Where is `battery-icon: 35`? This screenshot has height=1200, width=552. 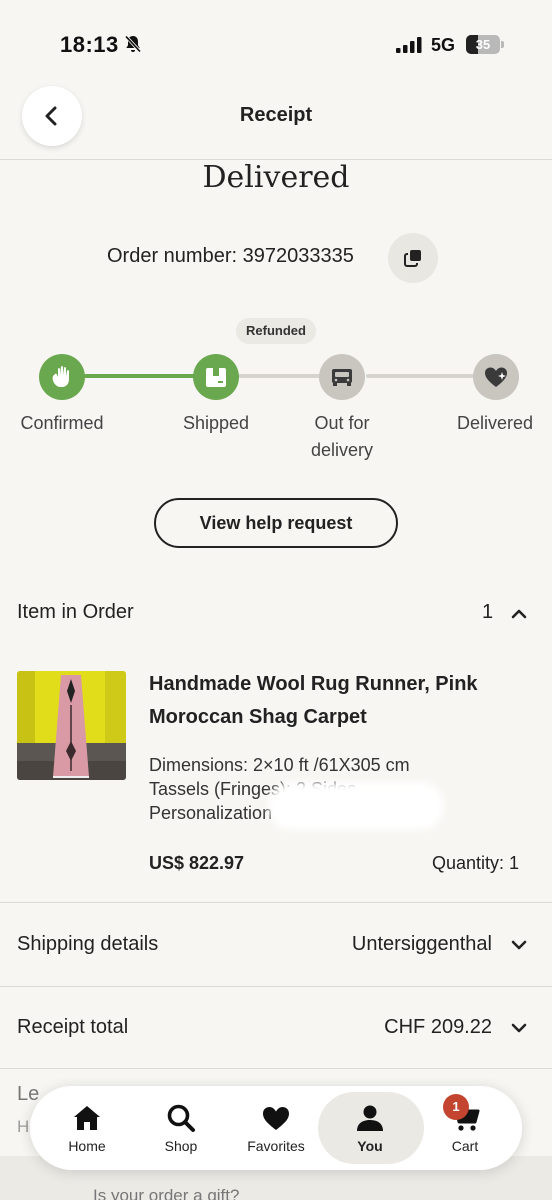
battery-icon: 35 is located at coordinates (485, 44).